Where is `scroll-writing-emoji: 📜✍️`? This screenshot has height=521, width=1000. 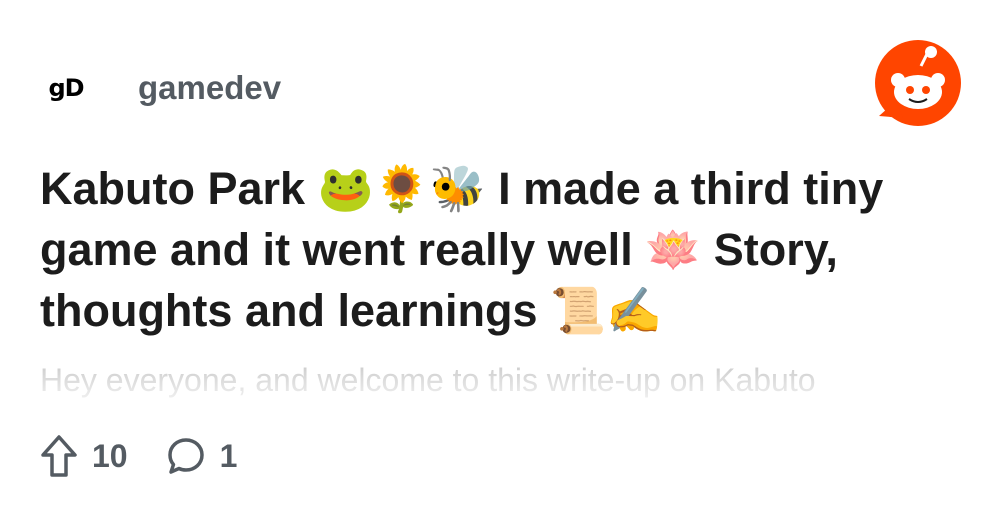
scroll-writing-emoji: 📜✍️ is located at coordinates (606, 310).